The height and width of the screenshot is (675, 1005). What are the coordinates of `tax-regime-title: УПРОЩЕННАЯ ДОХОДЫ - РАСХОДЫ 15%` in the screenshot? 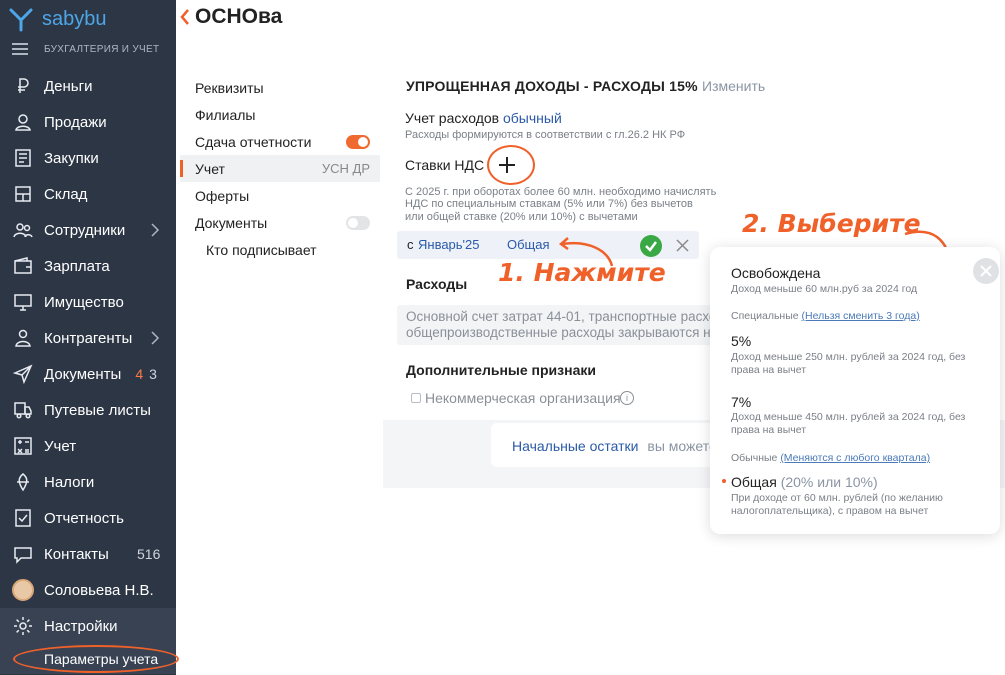 It's located at (552, 86).